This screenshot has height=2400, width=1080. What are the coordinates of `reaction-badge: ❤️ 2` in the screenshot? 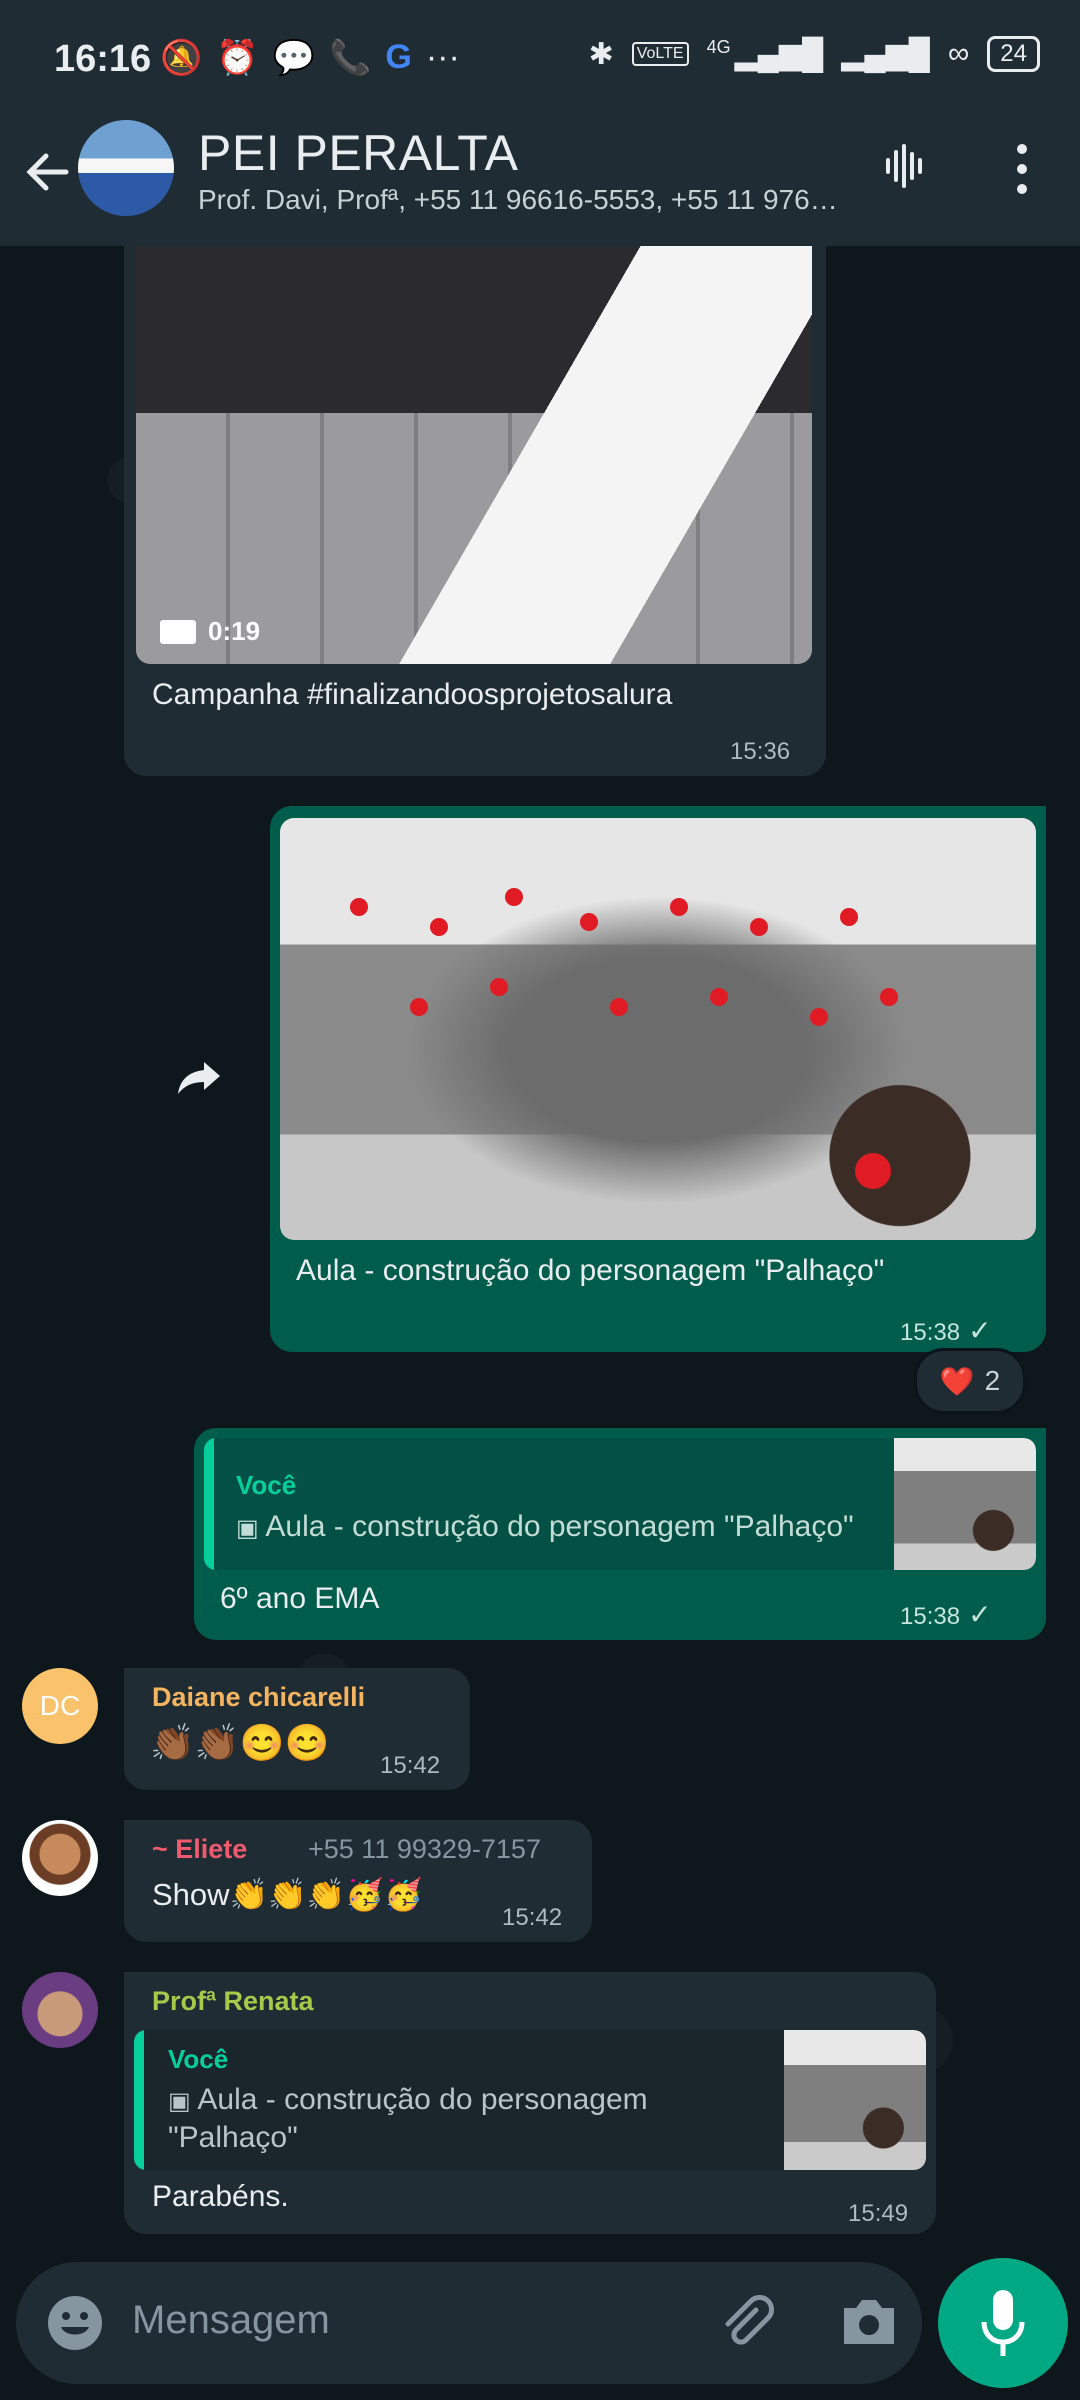 It's located at (970, 1381).